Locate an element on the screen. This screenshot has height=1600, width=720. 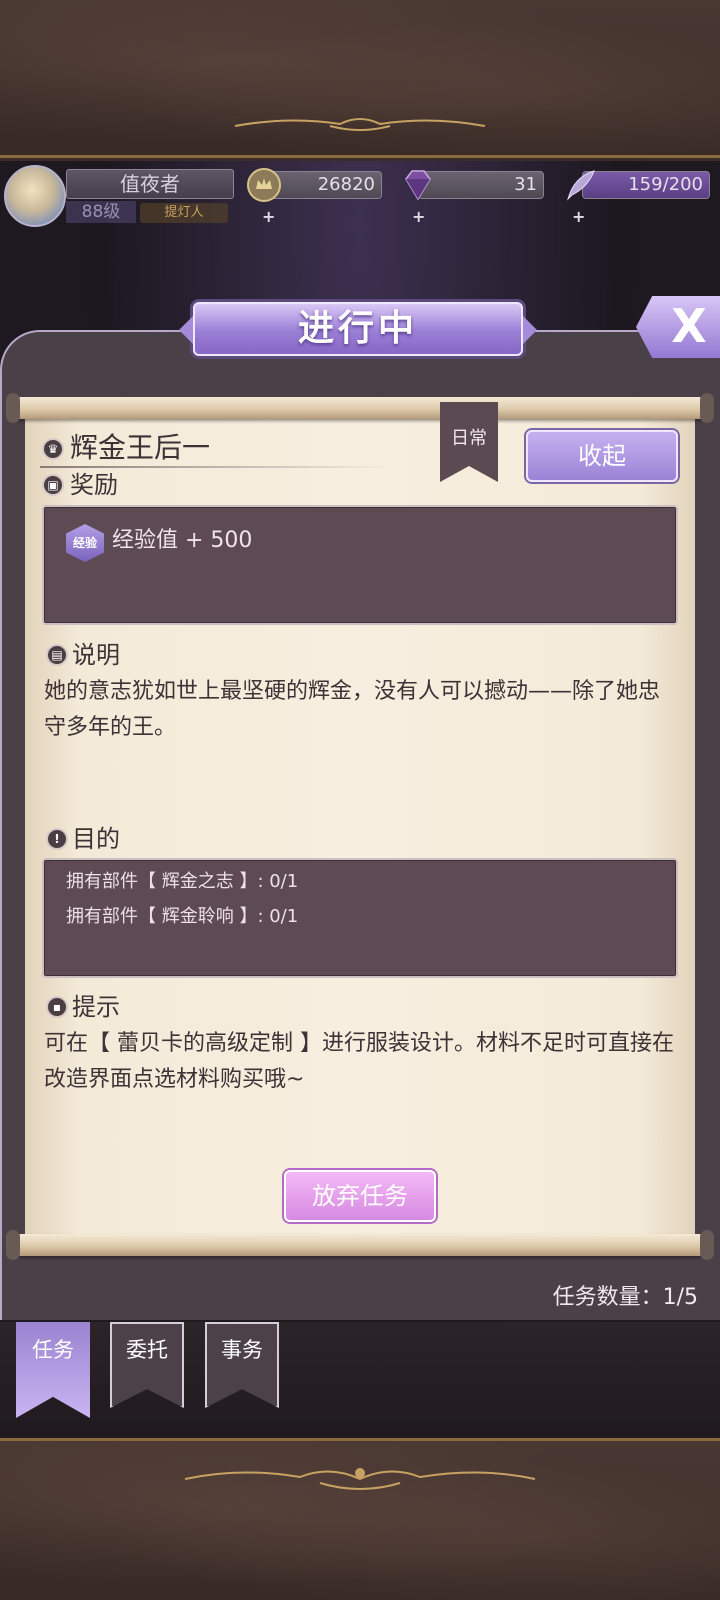
top-status-bar: 值夜者 88级 提灯人 26820 + 31 + 159/200 + is located at coordinates (360, 196).